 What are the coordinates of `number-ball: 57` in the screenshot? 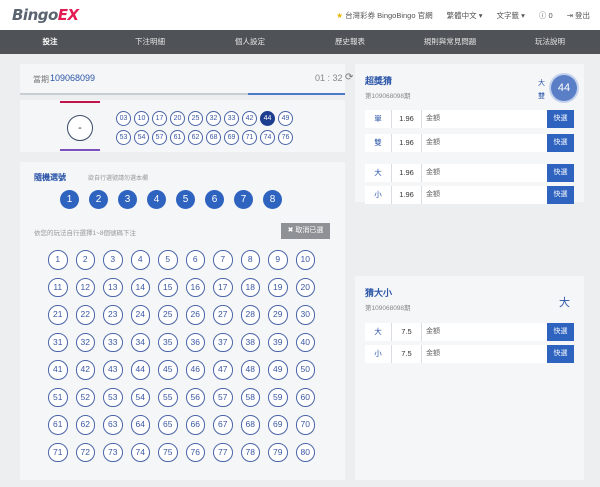 It's located at (223, 397).